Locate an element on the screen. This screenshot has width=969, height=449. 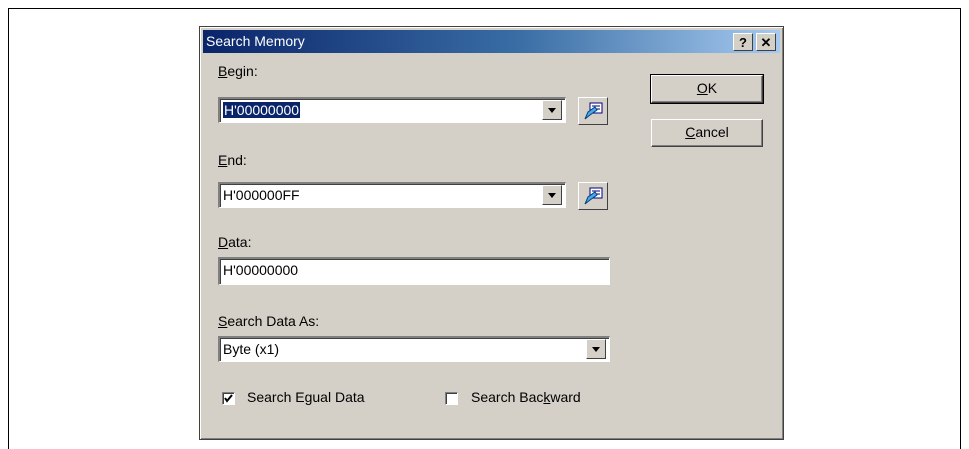
search-equal-data-checkbox is located at coordinates (228, 398).